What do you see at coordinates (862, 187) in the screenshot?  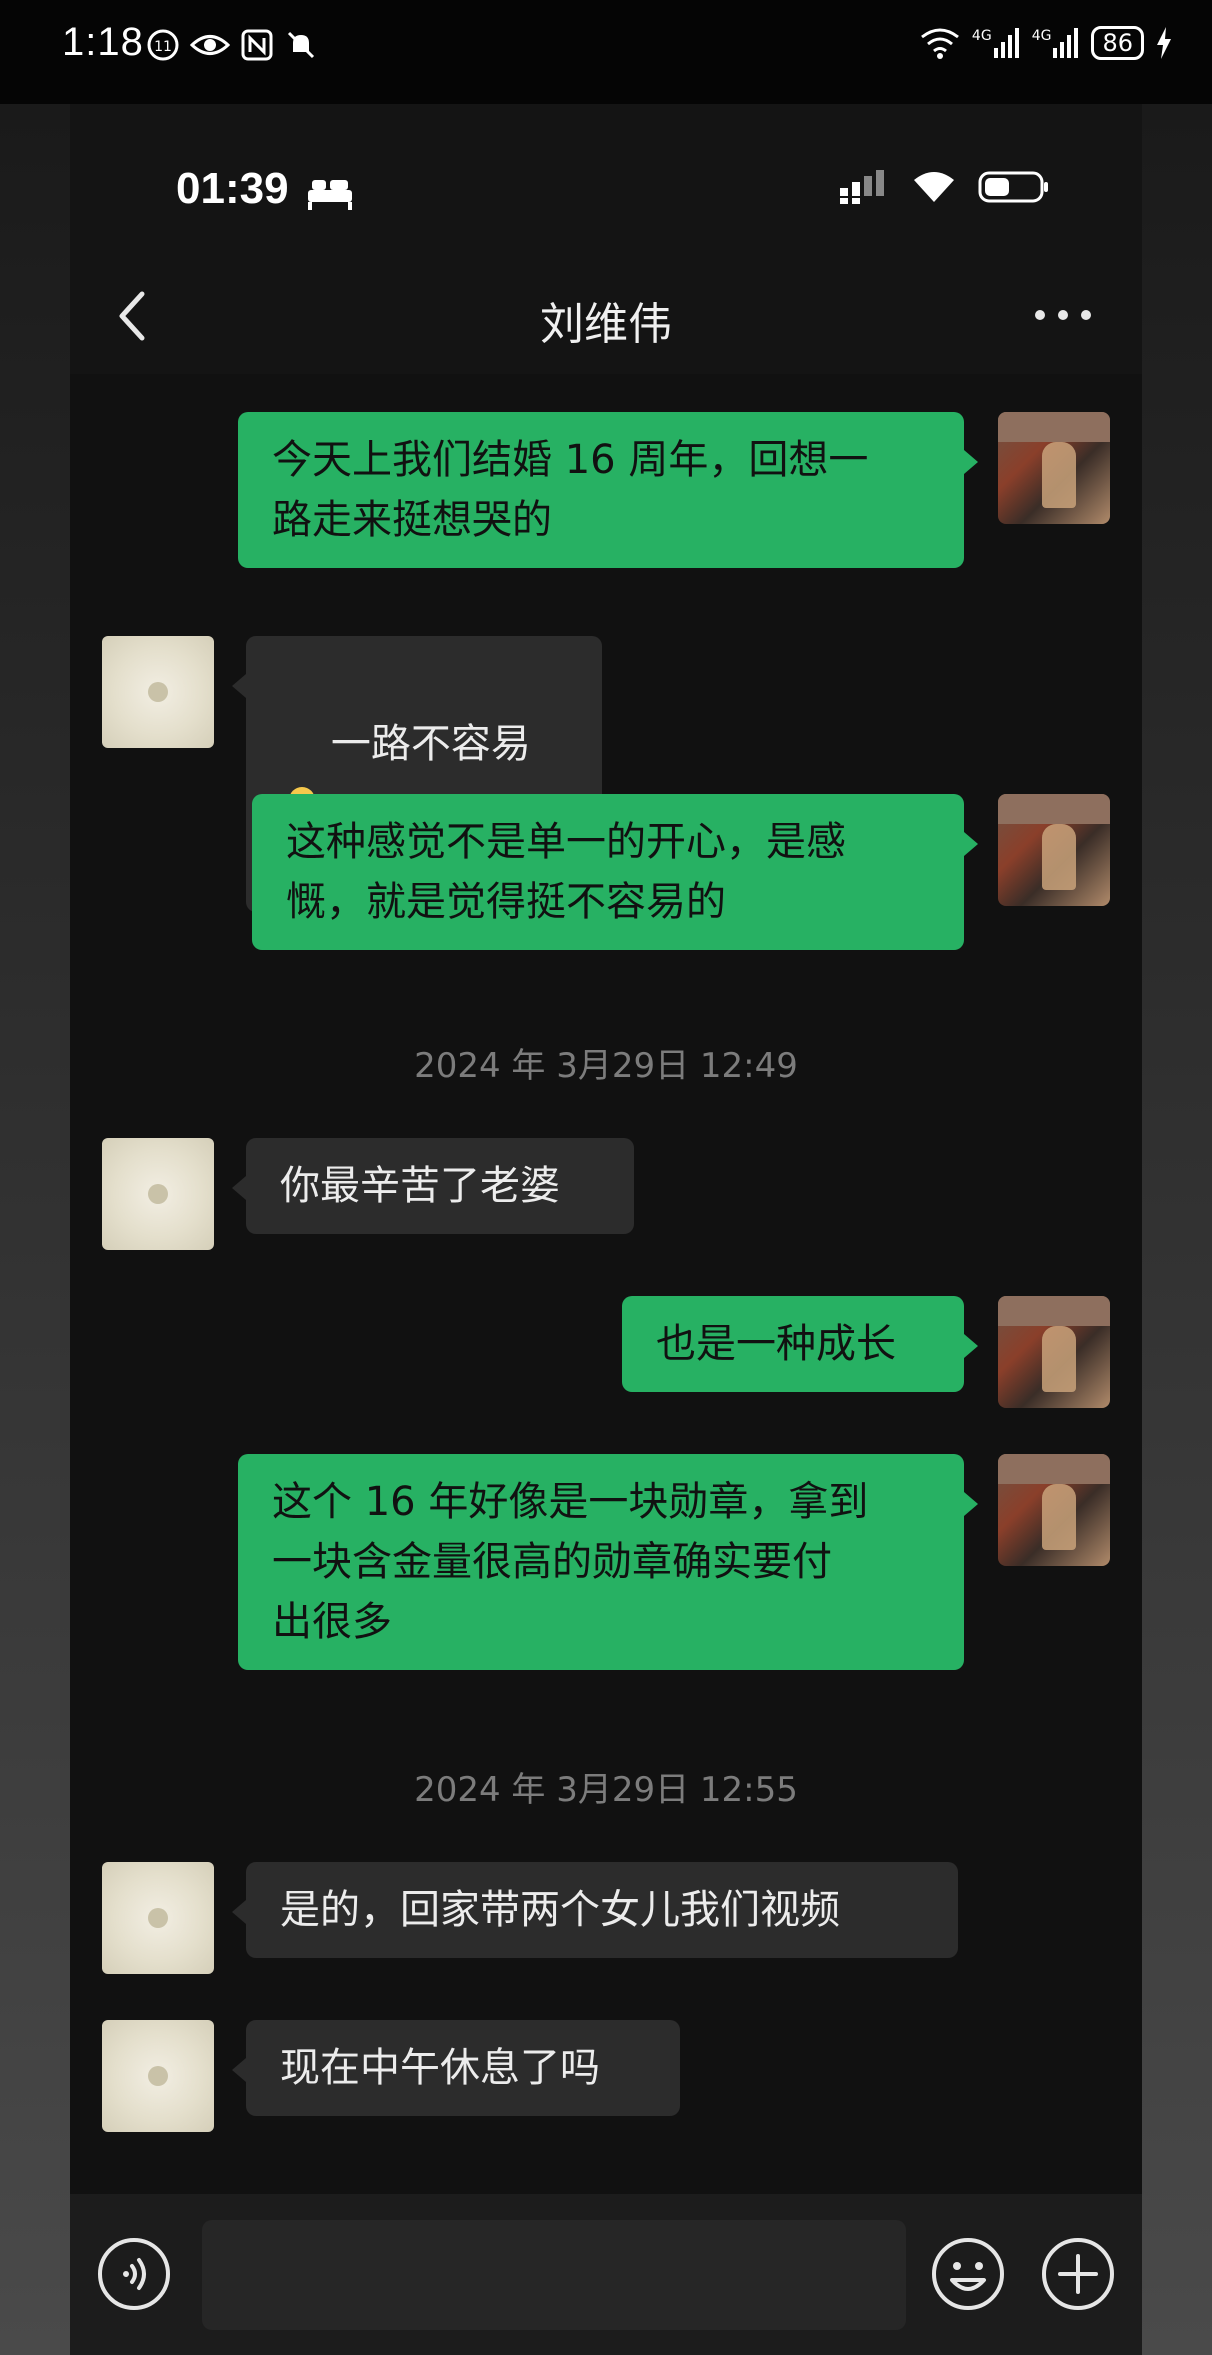 I see `signal-dots-icon` at bounding box center [862, 187].